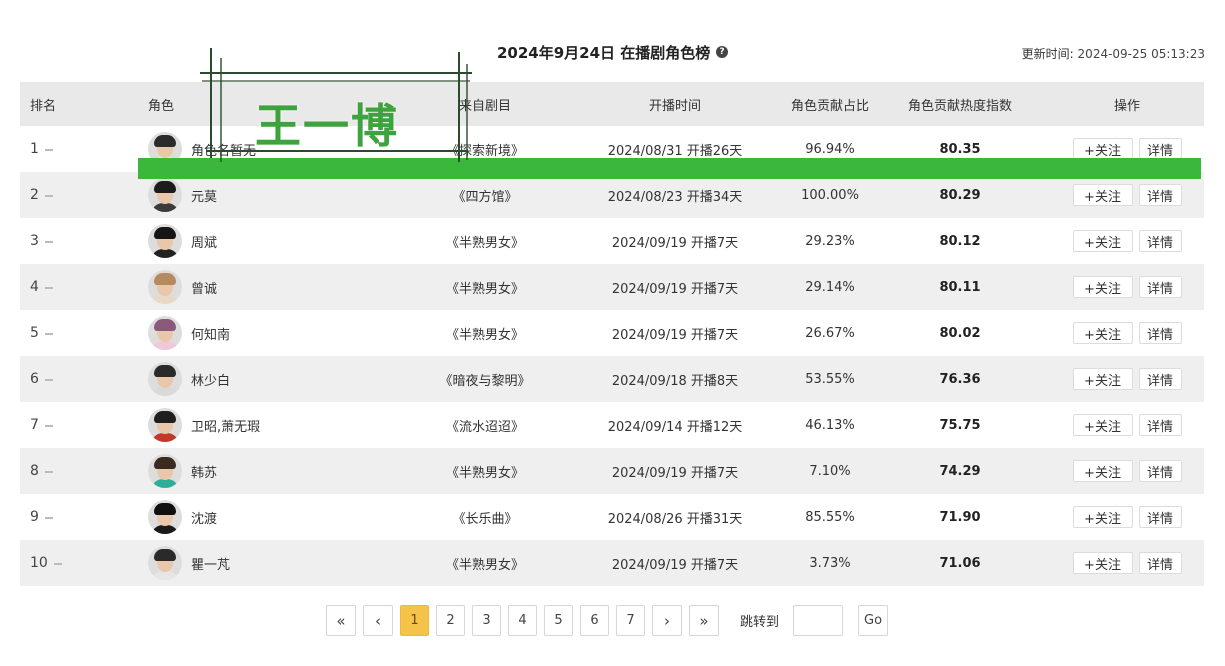 This screenshot has height=666, width=1225. What do you see at coordinates (522, 620) in the screenshot?
I see `page-4-button: 4` at bounding box center [522, 620].